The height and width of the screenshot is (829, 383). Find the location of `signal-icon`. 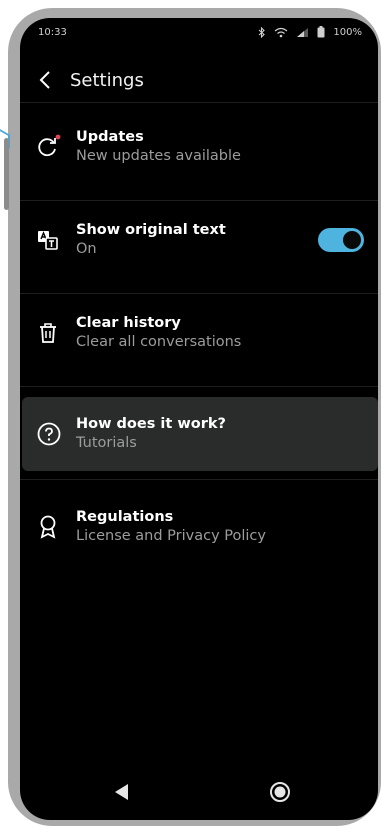

signal-icon is located at coordinates (303, 32).